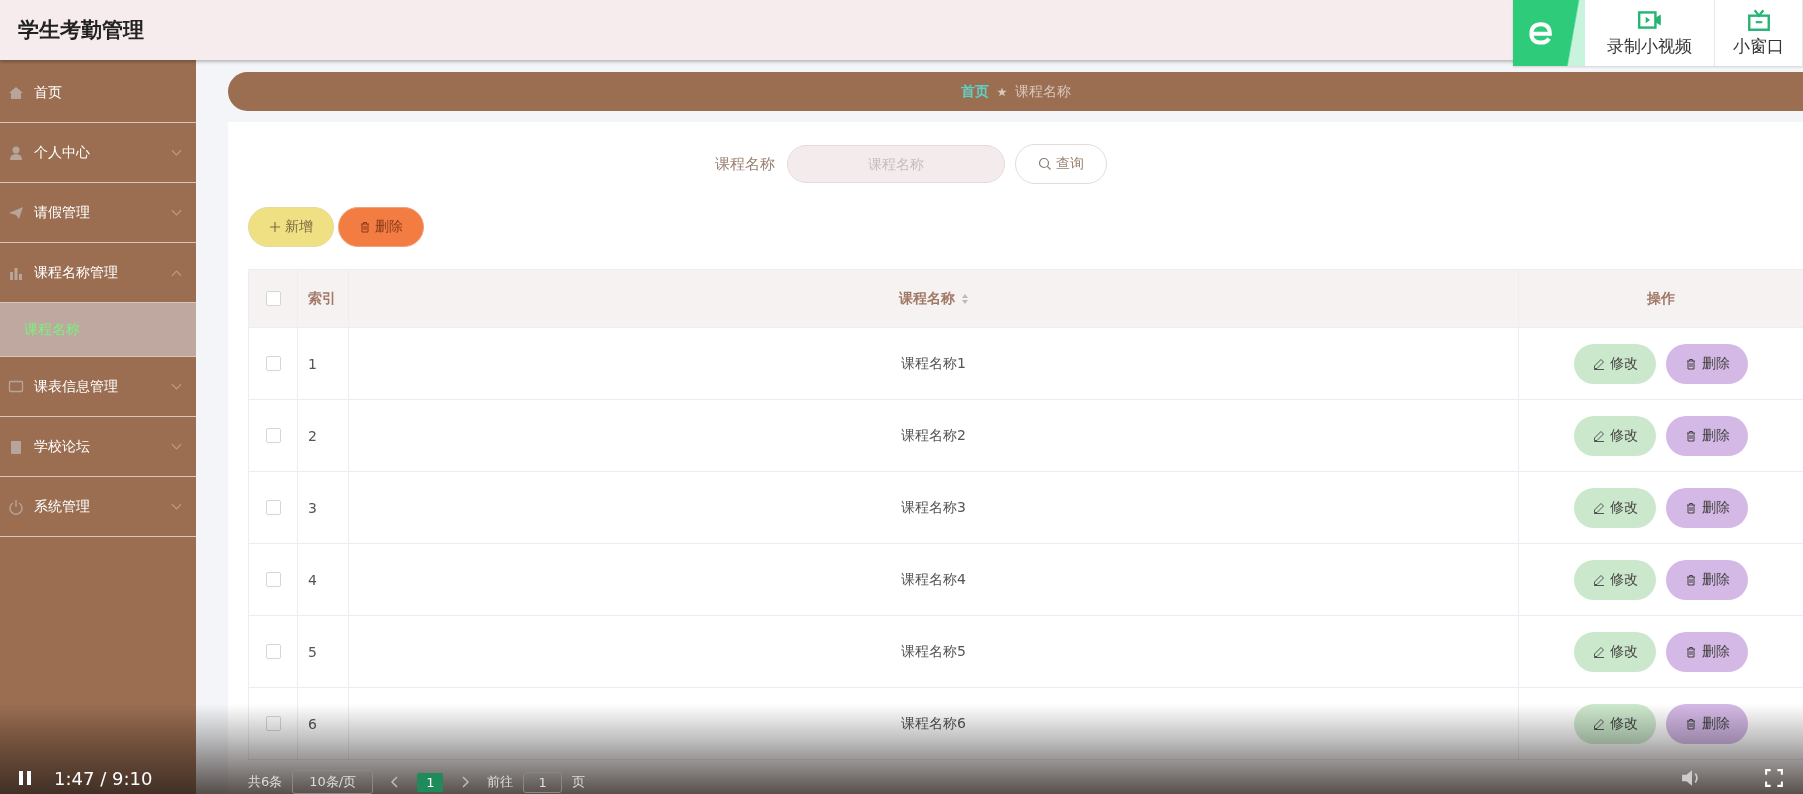  I want to click on table-cell: 课程名称6, so click(933, 723).